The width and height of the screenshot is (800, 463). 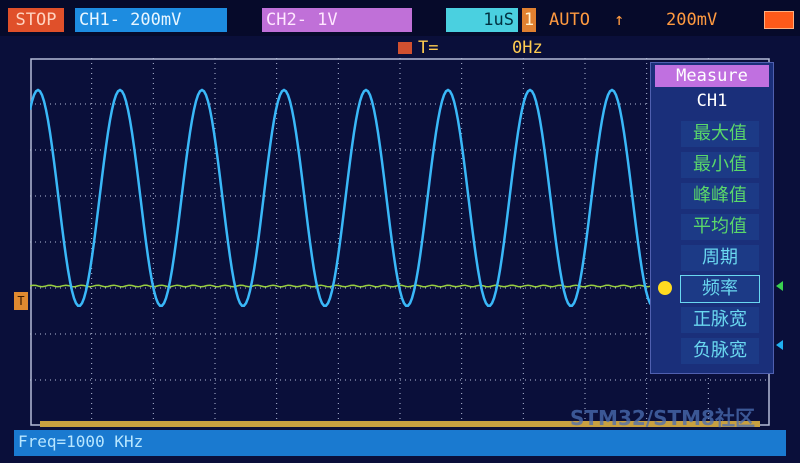 I want to click on ch2-scale: CH2- 1V, so click(x=337, y=20).